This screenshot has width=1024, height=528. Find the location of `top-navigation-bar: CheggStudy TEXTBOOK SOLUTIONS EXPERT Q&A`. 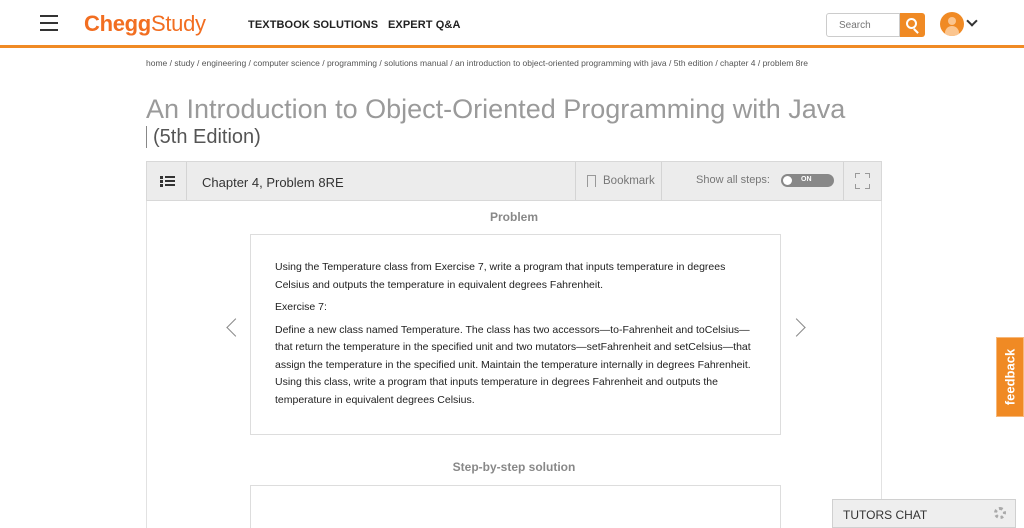

top-navigation-bar: CheggStudy TEXTBOOK SOLUTIONS EXPERT Q&A is located at coordinates (512, 24).